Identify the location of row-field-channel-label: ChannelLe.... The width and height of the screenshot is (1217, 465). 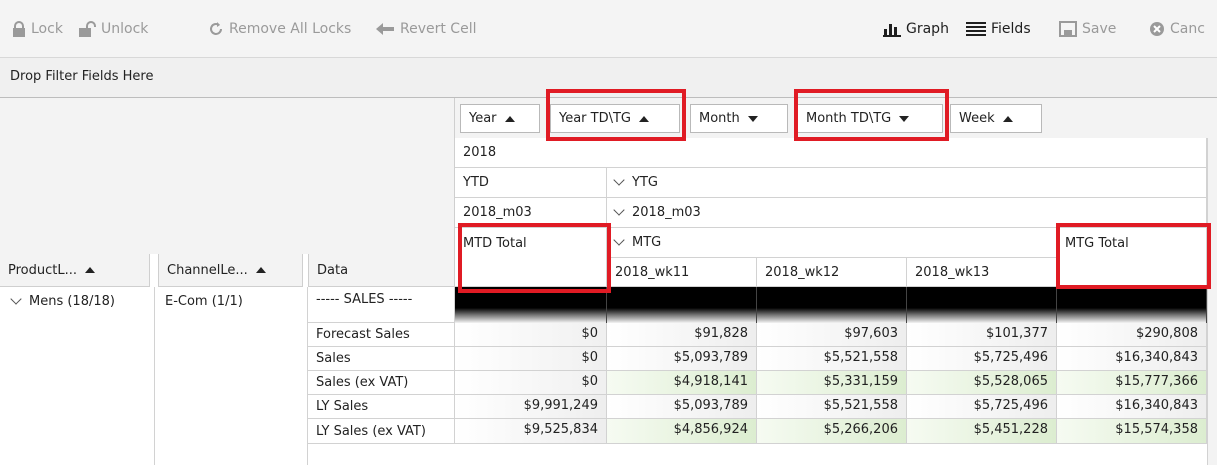
(207, 270).